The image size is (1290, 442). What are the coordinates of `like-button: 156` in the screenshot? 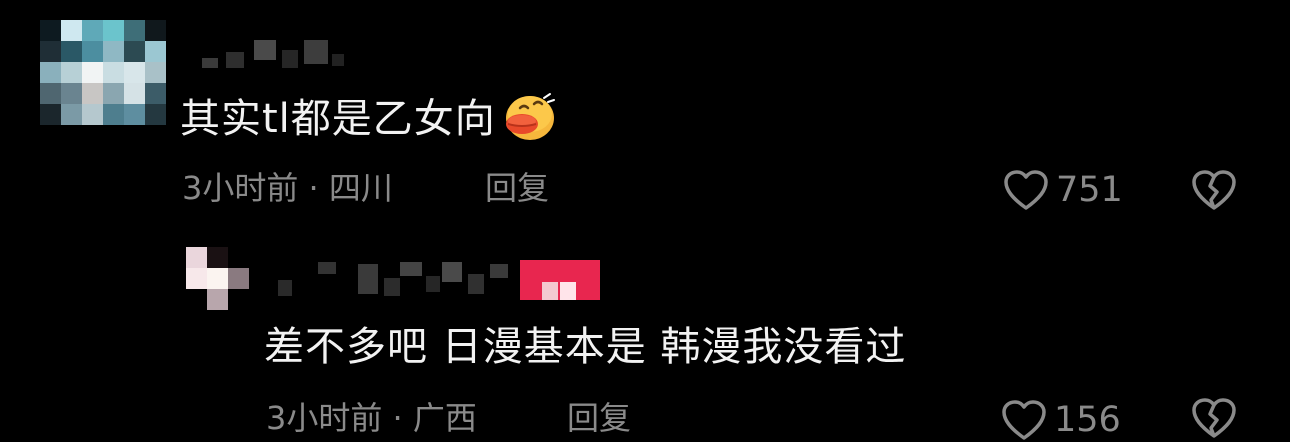 It's located at (1060, 420).